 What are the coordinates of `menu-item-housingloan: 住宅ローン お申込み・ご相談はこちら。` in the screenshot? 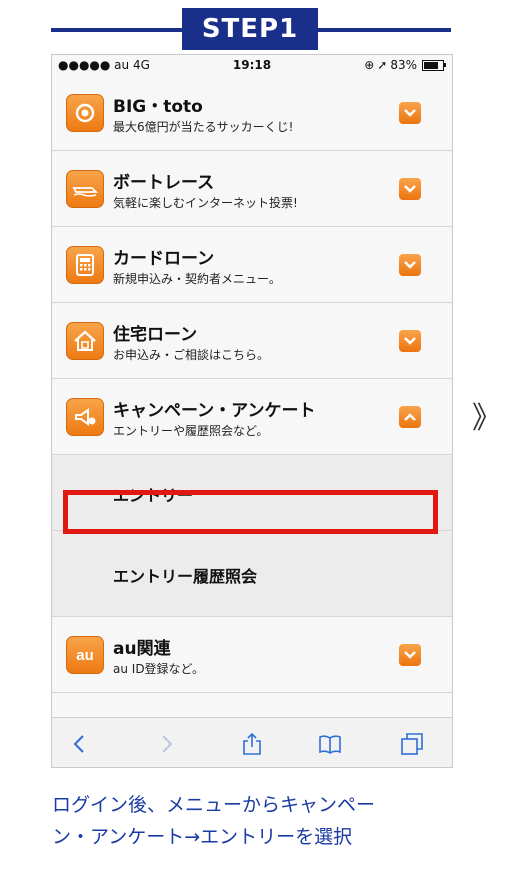 It's located at (252, 341).